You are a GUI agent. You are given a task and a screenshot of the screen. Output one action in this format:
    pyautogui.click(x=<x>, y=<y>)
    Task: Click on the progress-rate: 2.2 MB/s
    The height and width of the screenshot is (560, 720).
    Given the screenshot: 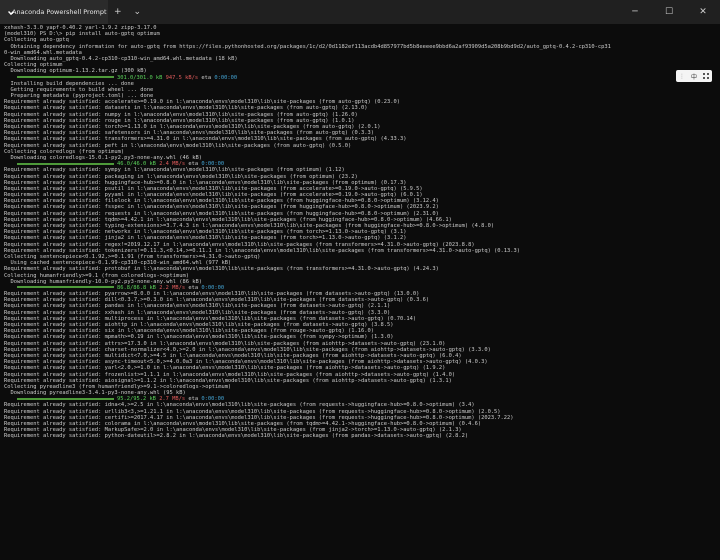 What is the action you would take?
    pyautogui.click(x=172, y=287)
    